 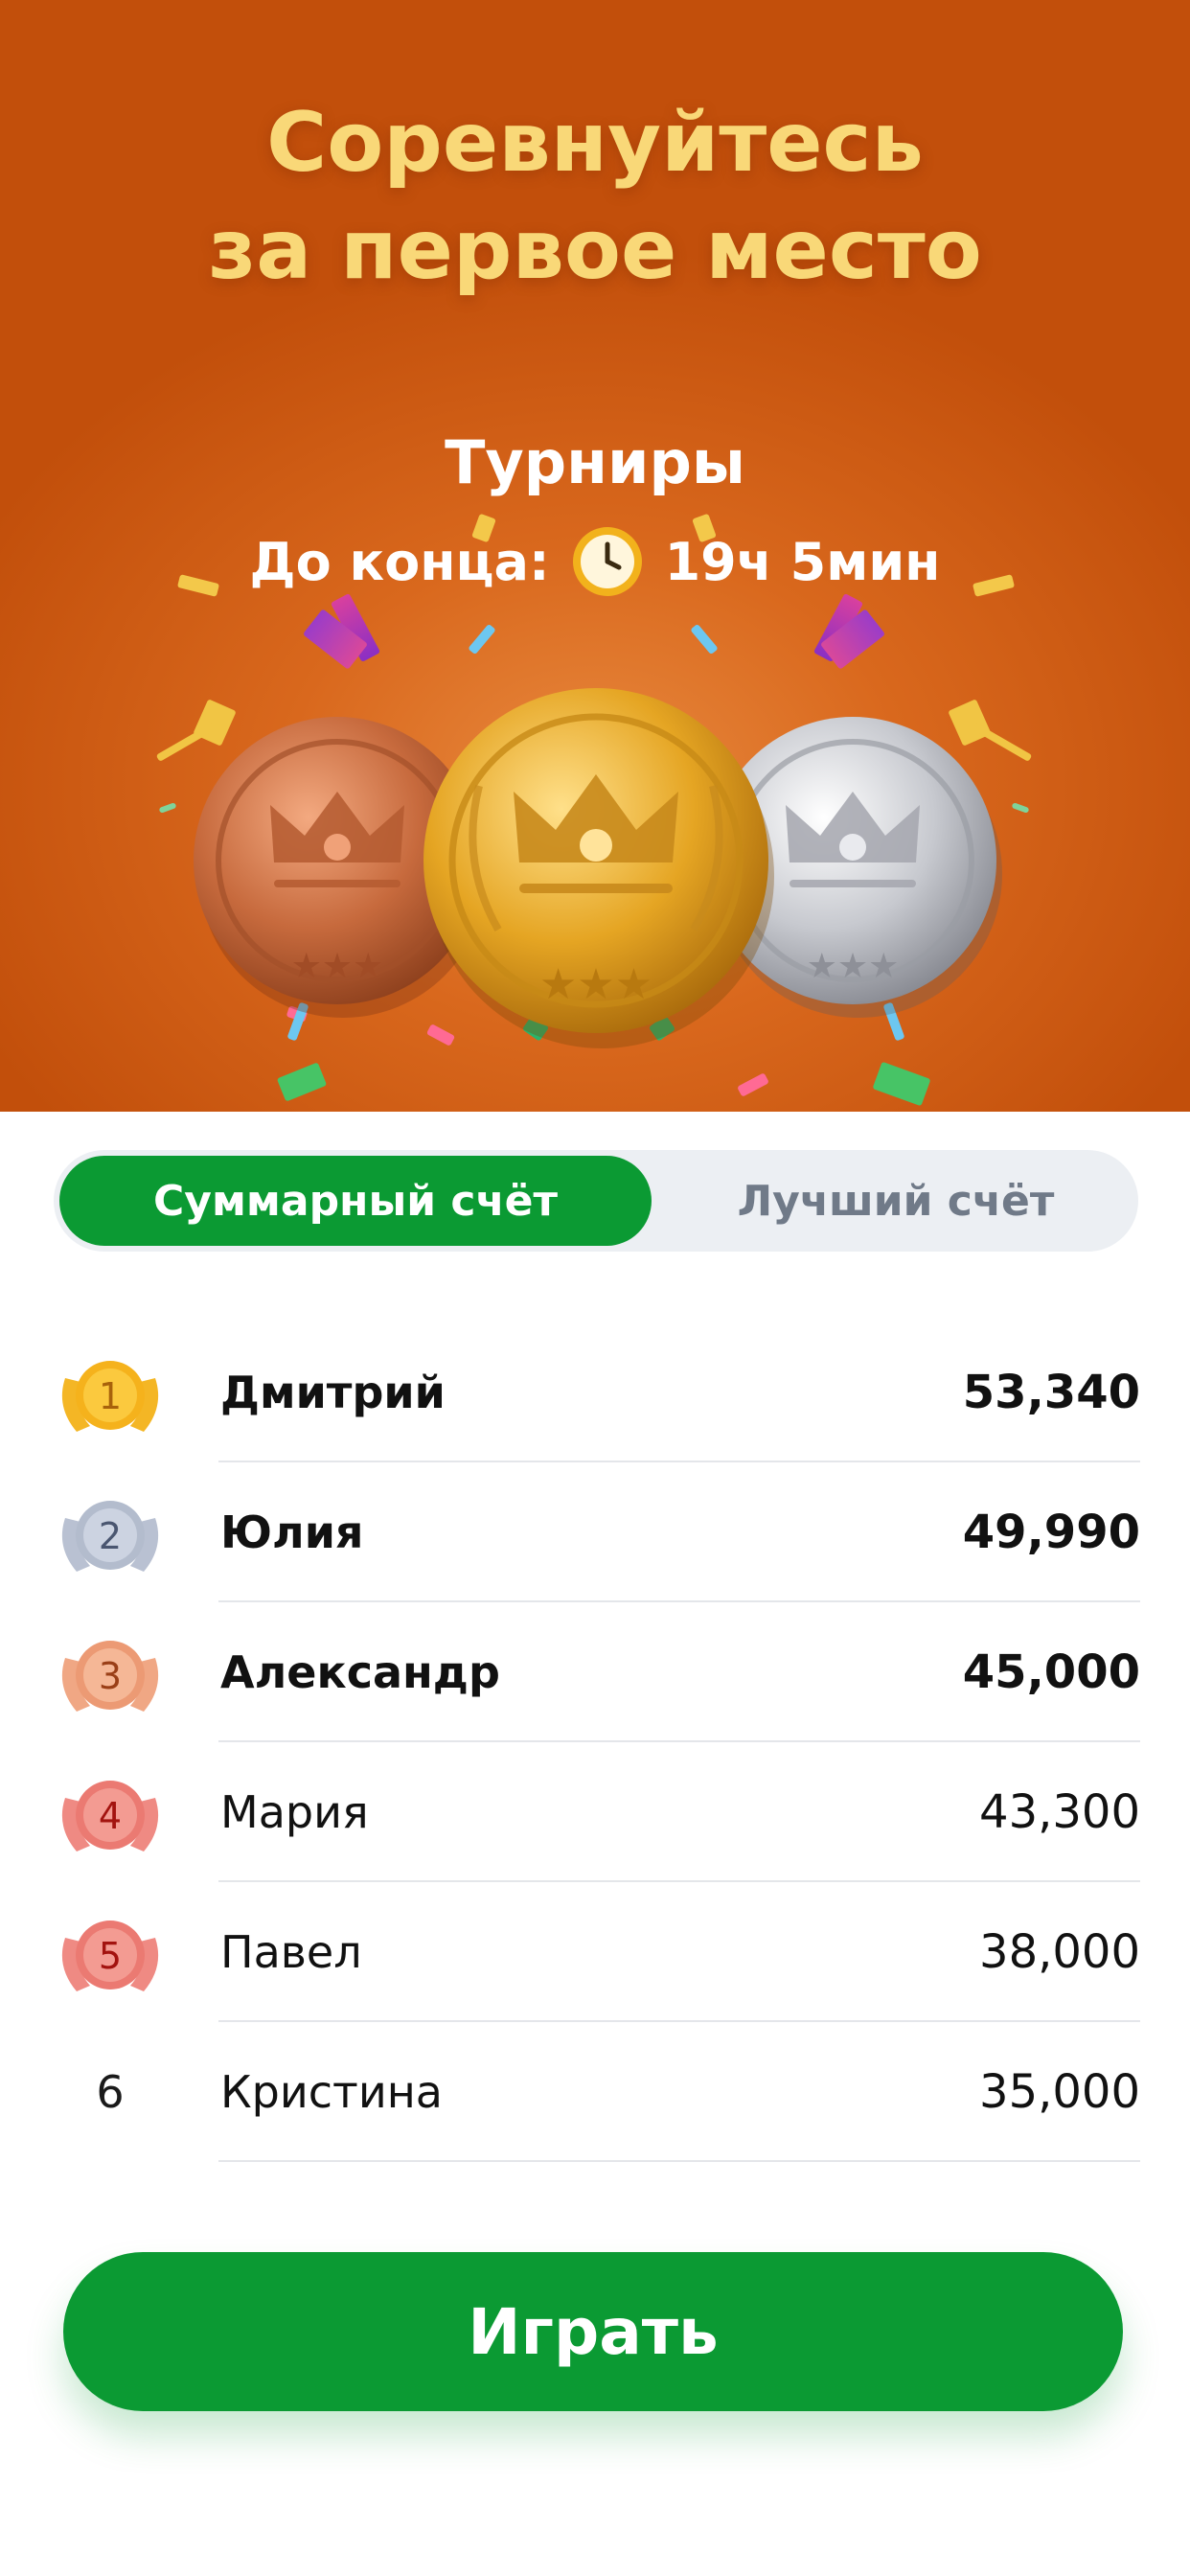 What do you see at coordinates (595, 1952) in the screenshot?
I see `leaderboard-row: 5 Павел 38,000` at bounding box center [595, 1952].